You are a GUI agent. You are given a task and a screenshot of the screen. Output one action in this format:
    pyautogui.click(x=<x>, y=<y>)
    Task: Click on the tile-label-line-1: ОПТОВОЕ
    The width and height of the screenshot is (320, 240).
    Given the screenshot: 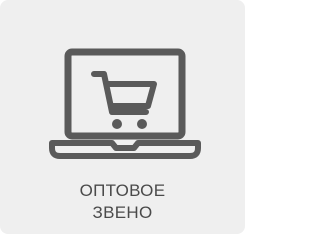 What is the action you would take?
    pyautogui.click(x=122, y=190)
    